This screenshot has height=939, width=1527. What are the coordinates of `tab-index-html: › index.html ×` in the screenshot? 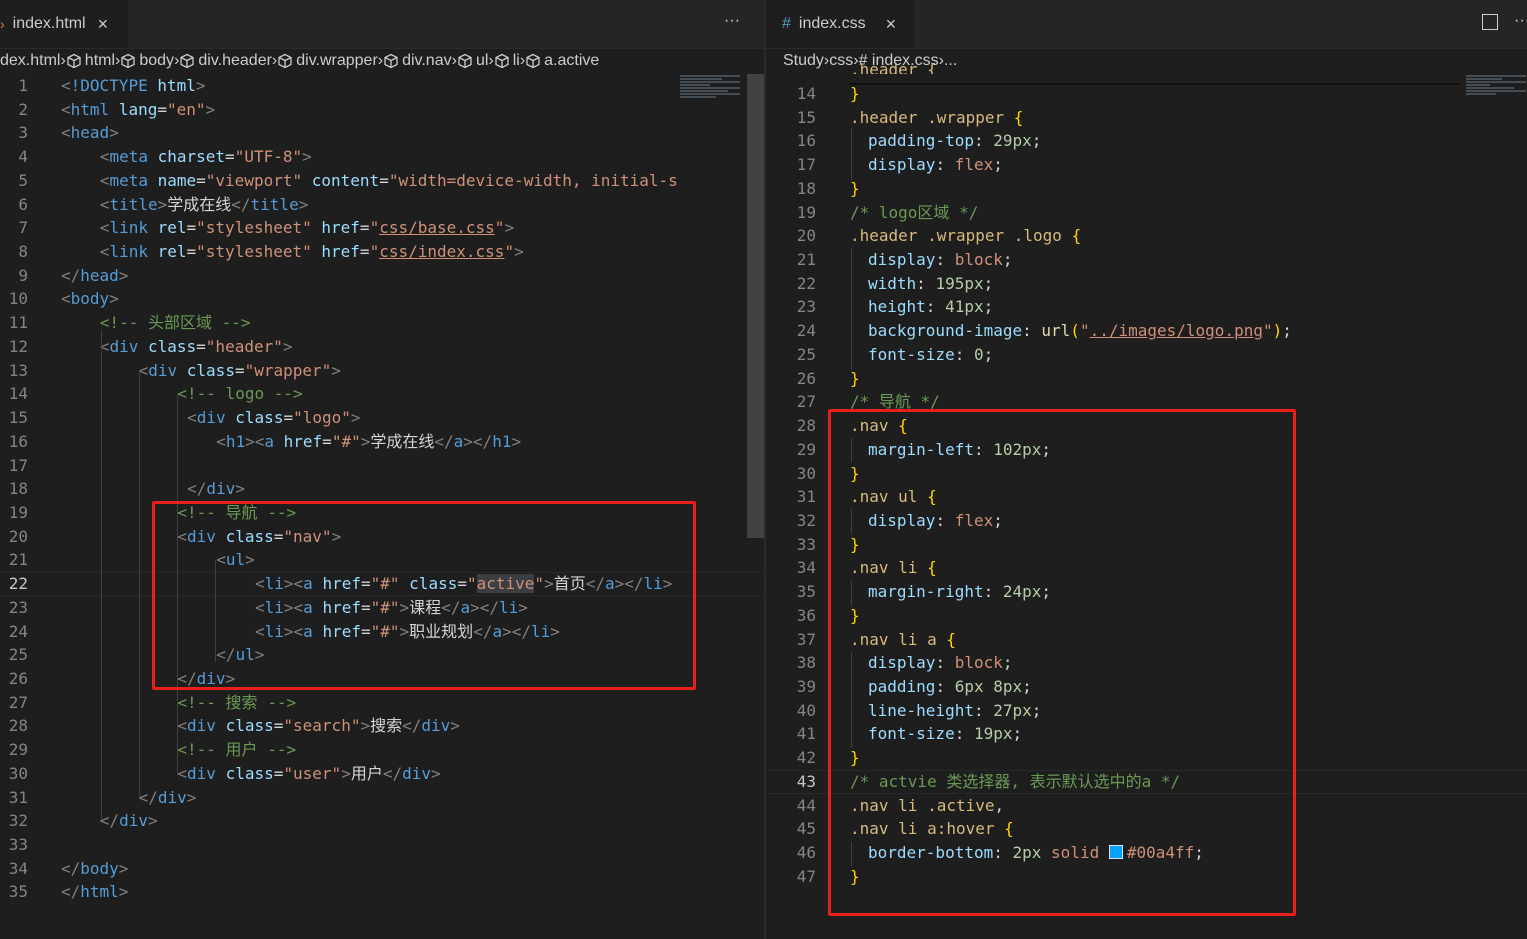 It's located at (64, 24).